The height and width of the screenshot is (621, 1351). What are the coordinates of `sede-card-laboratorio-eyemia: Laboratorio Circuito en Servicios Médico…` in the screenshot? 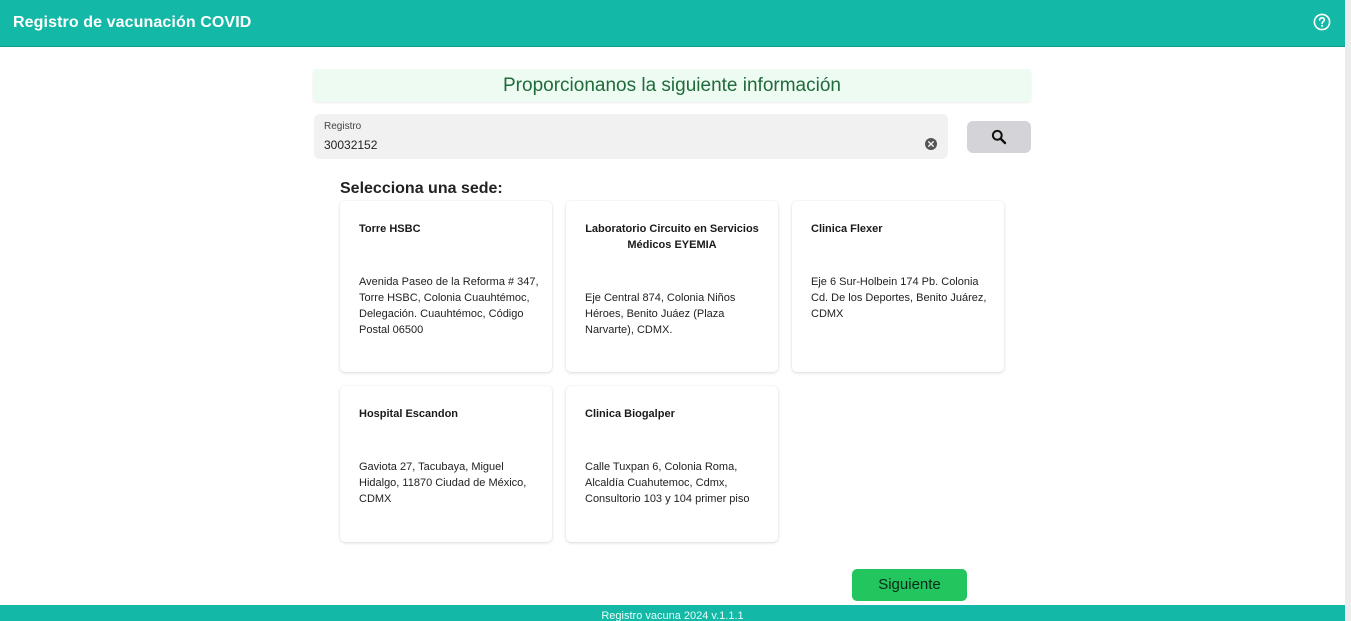 It's located at (672, 286).